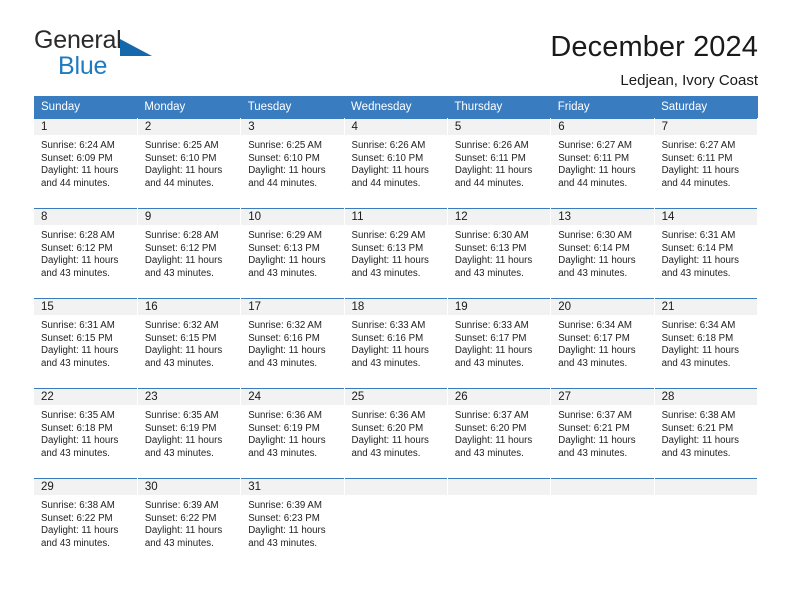  What do you see at coordinates (395, 217) in the screenshot?
I see `day-number: 11` at bounding box center [395, 217].